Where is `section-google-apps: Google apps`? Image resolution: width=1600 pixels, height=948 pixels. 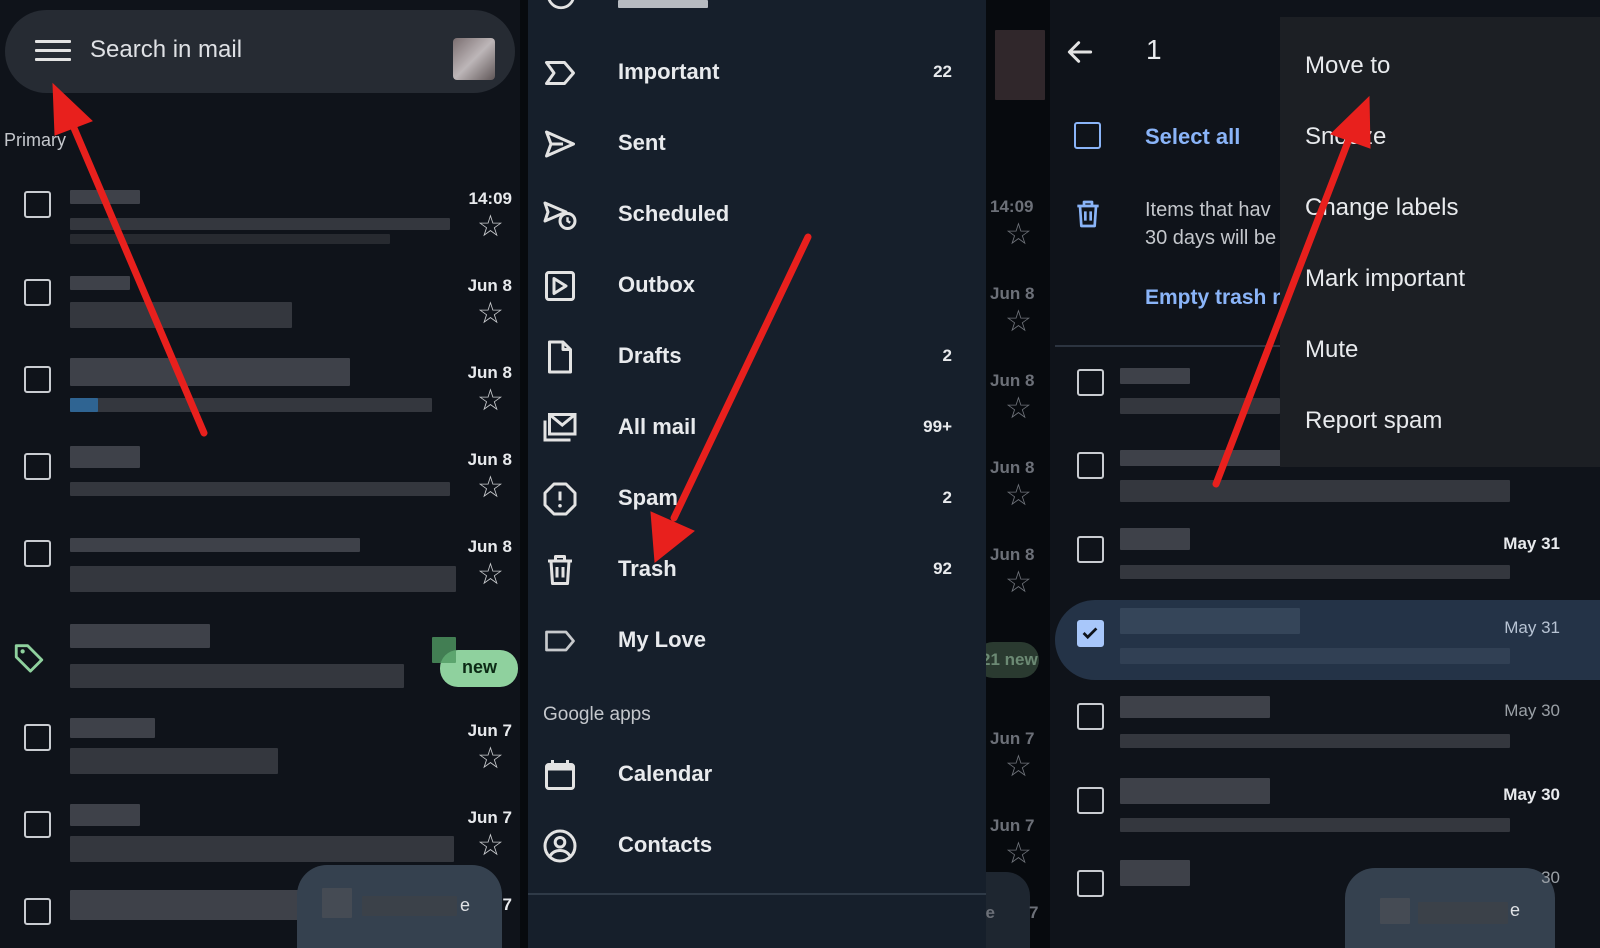
section-google-apps: Google apps is located at coordinates (597, 714).